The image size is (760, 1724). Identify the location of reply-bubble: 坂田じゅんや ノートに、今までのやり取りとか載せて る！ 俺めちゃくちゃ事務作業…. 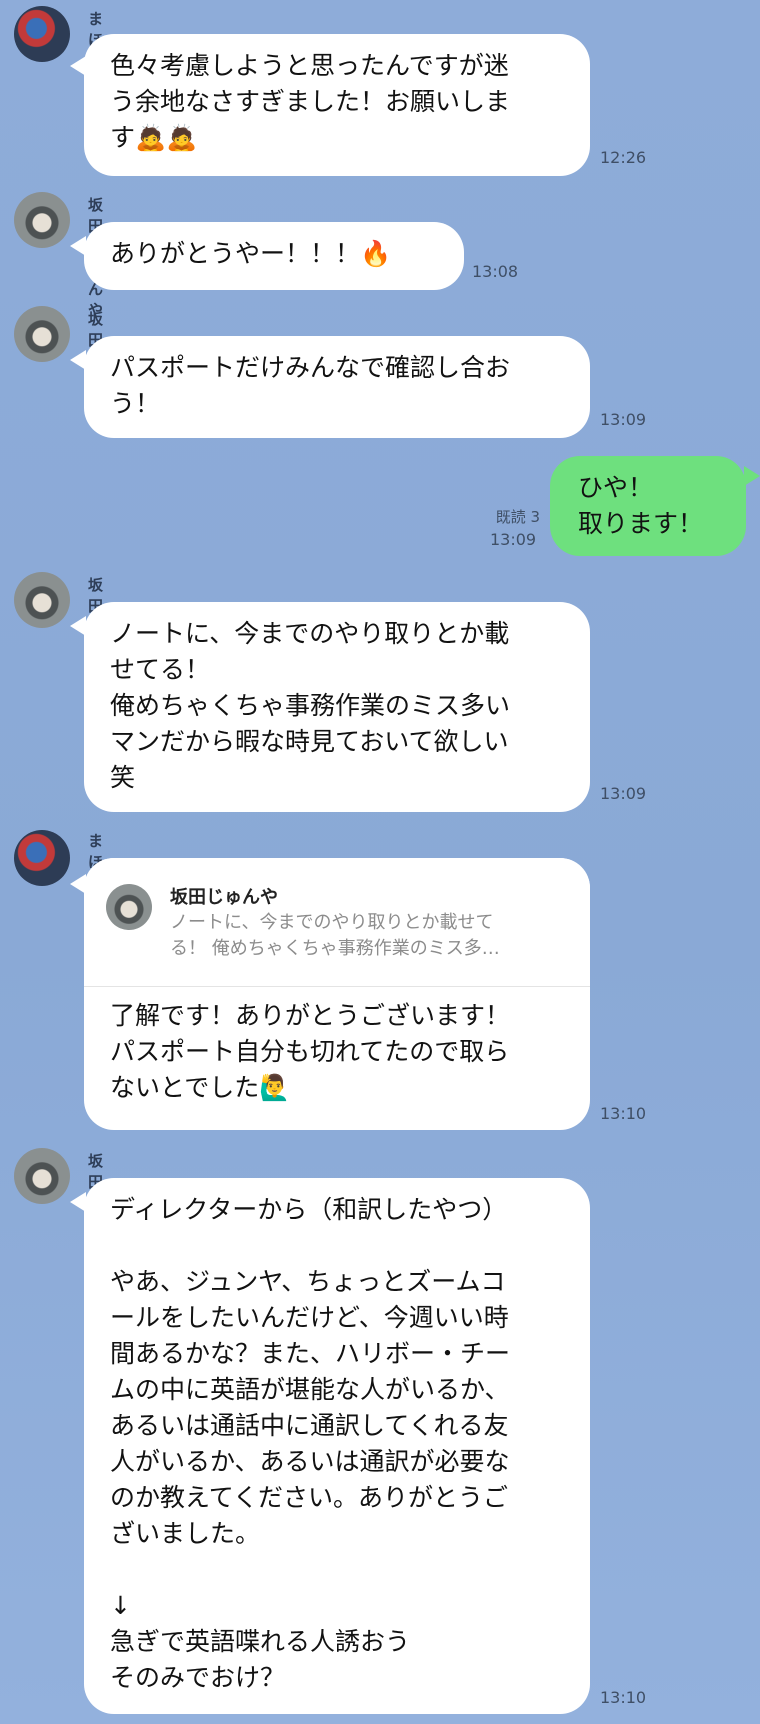
(337, 994).